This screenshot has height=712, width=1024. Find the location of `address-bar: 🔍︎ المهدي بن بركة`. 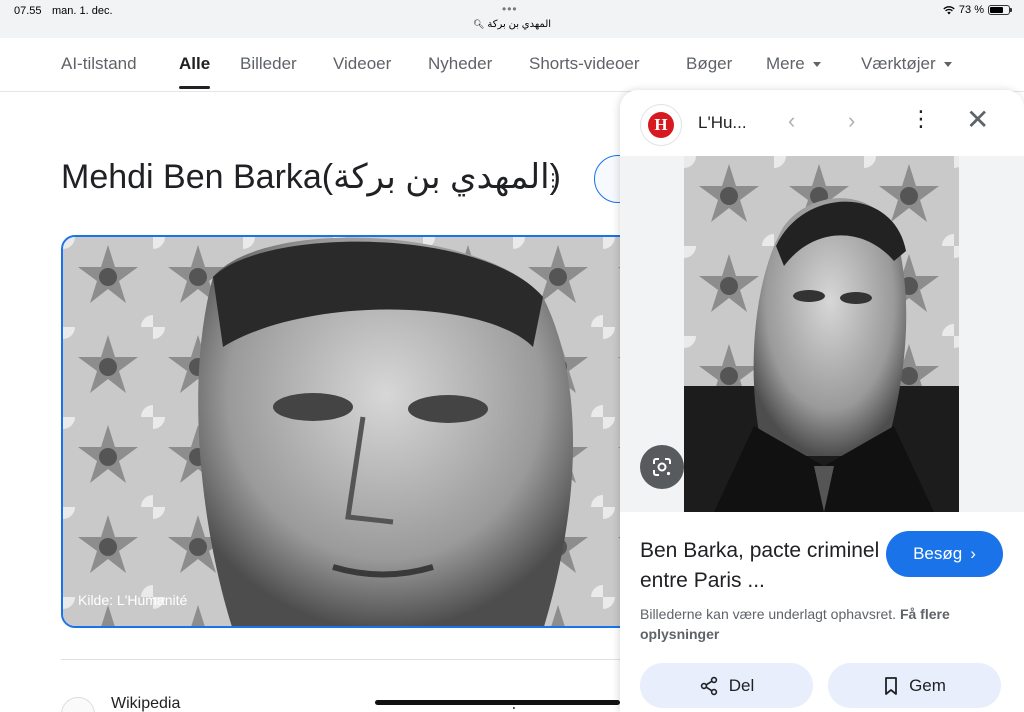

address-bar: 🔍︎ المهدي بن بركة is located at coordinates (512, 24).